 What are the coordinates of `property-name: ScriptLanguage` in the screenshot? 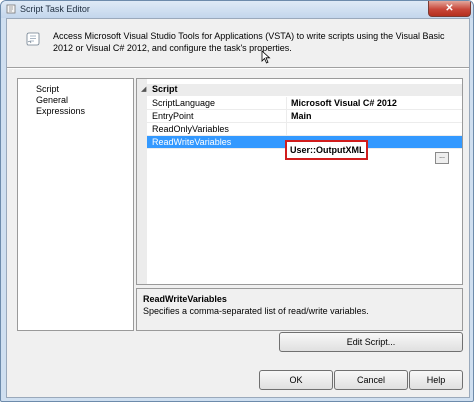 It's located at (184, 103).